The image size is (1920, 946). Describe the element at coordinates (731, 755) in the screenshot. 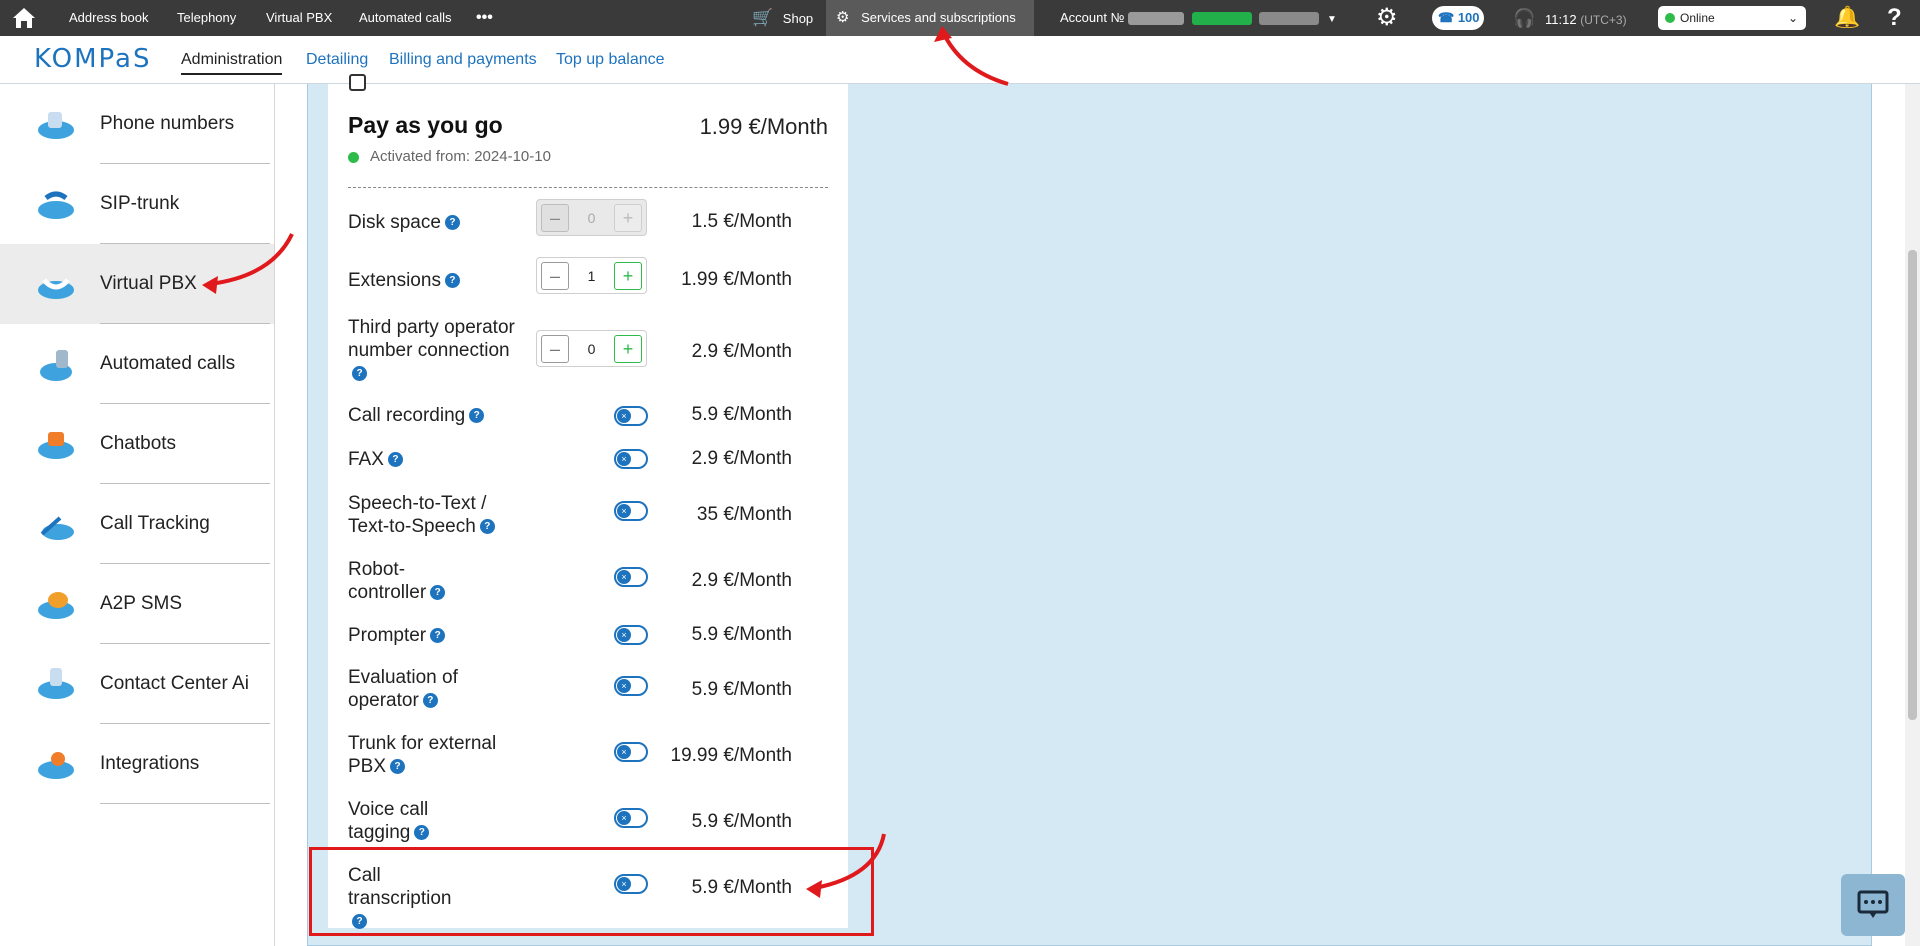

I see `option-price: 19.99 €/Month` at that location.